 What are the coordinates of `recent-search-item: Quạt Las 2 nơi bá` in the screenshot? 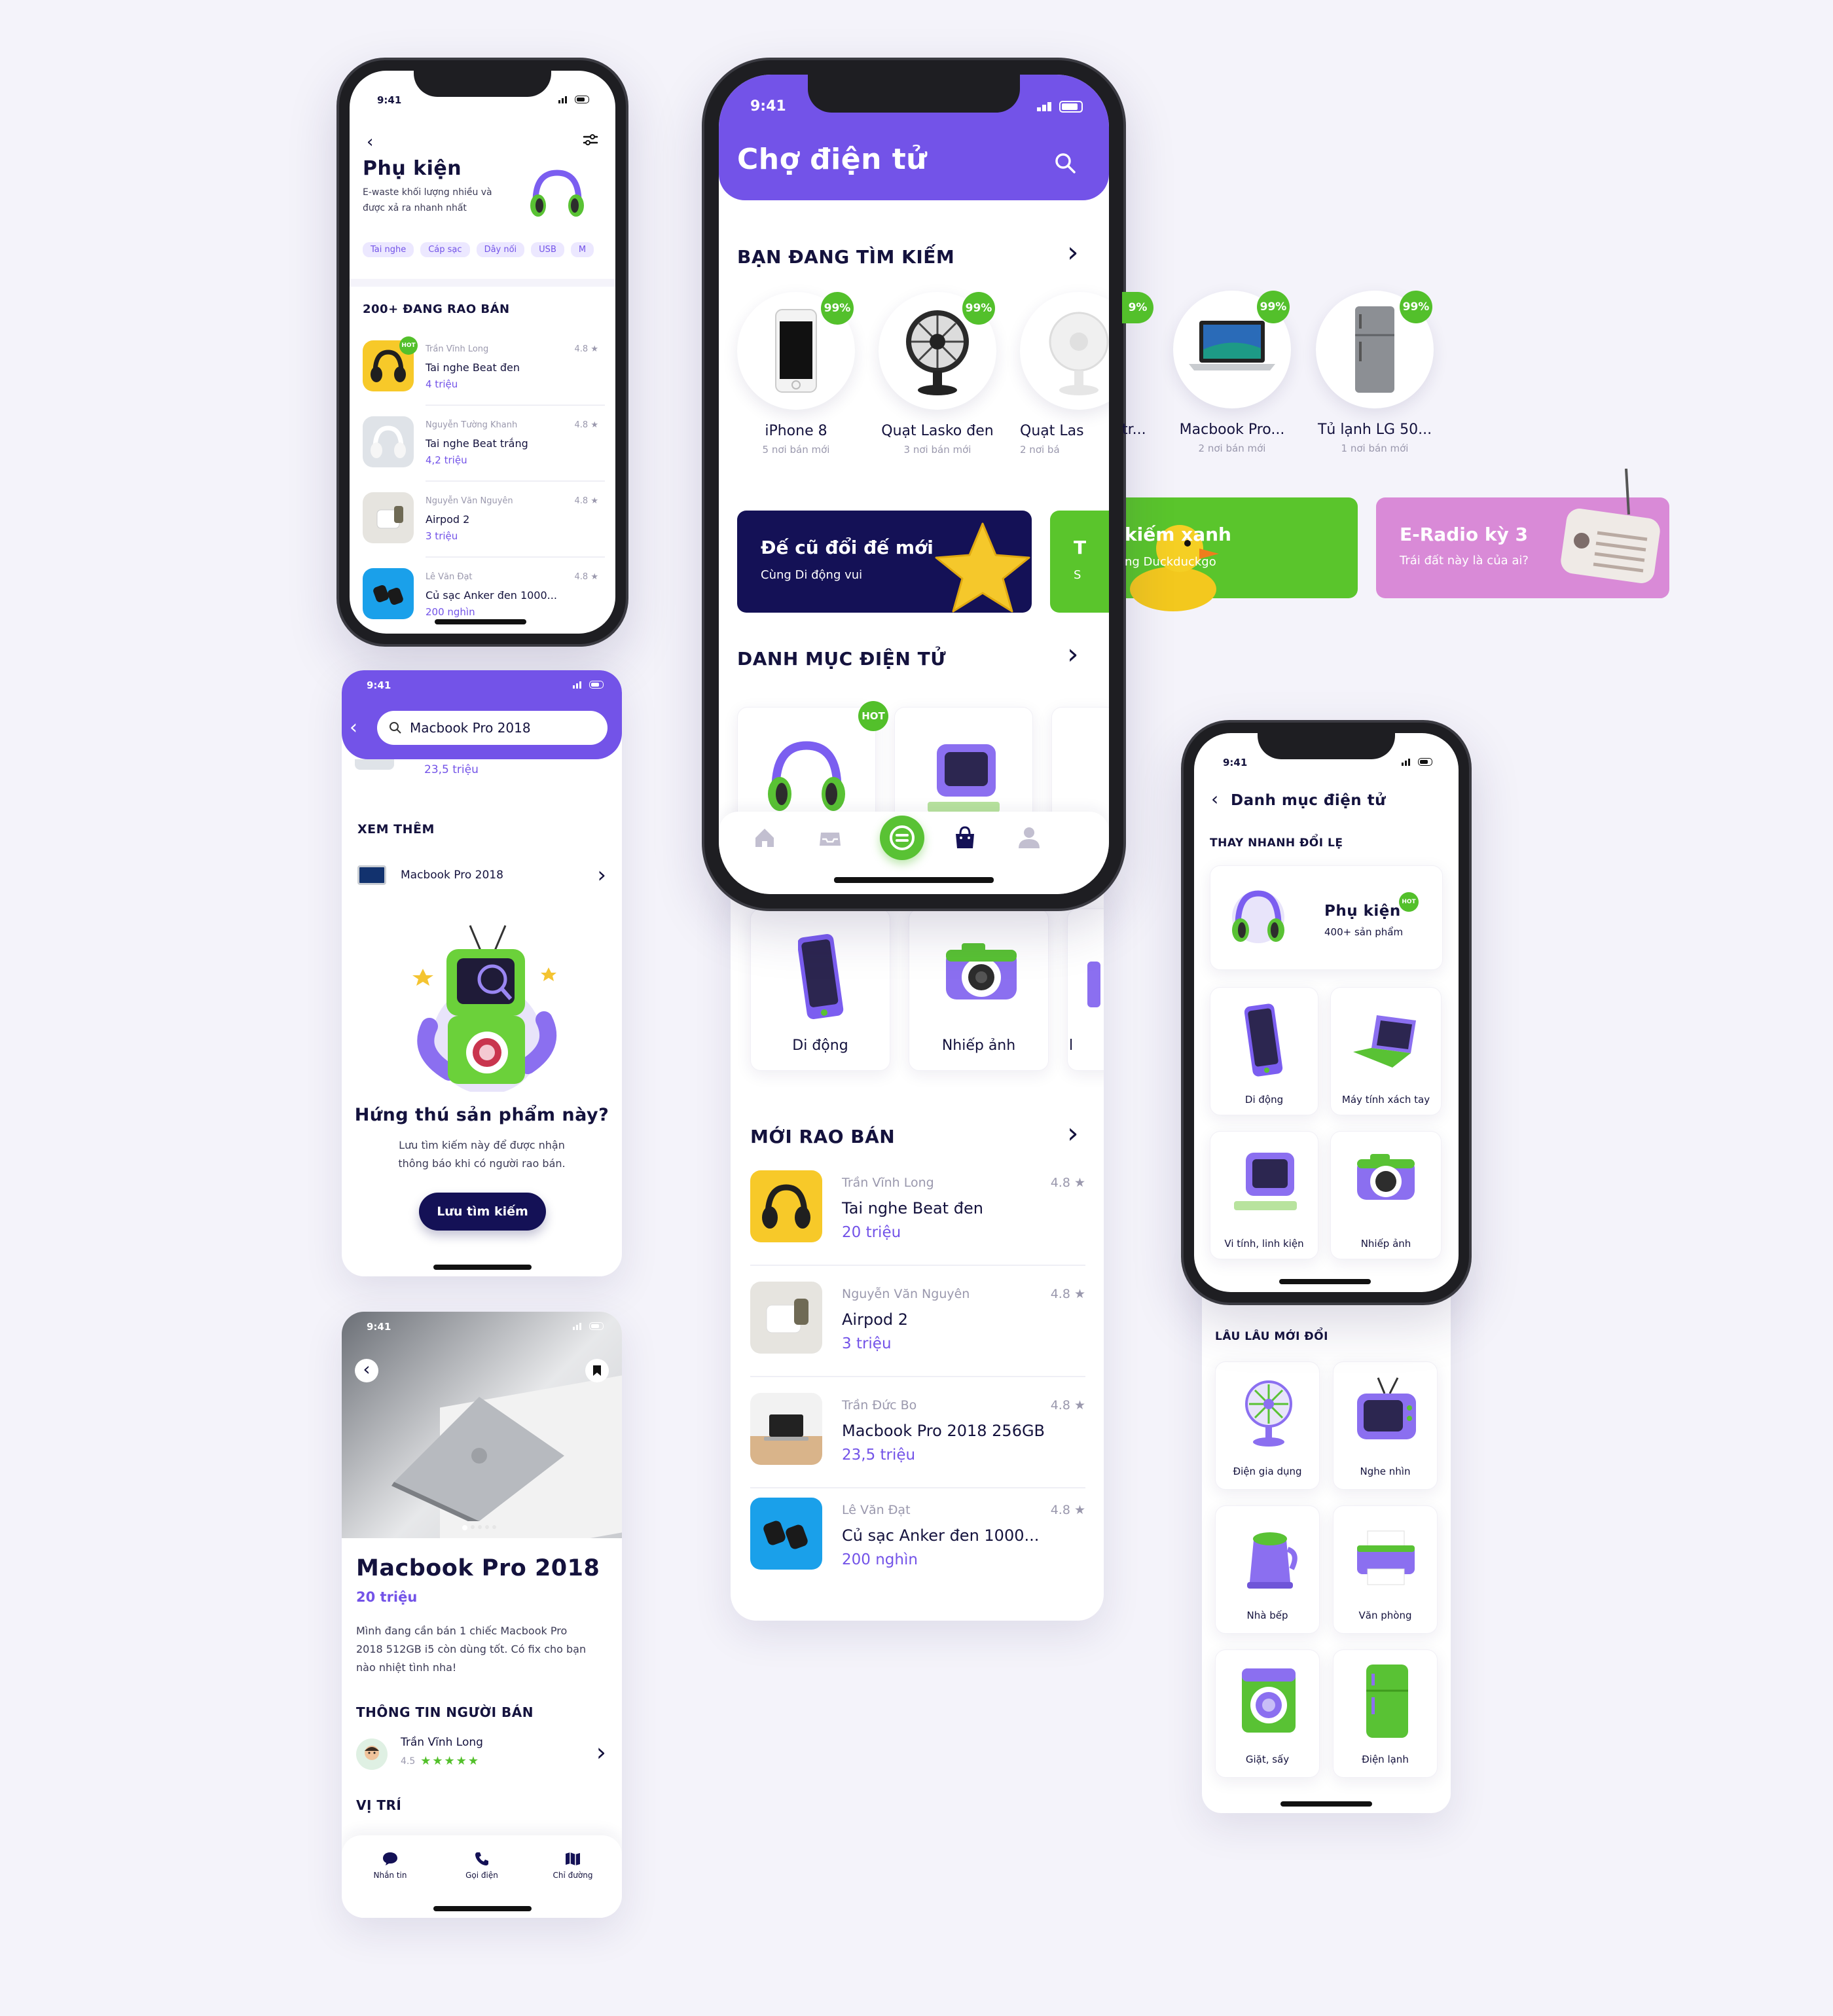 It's located at (1065, 374).